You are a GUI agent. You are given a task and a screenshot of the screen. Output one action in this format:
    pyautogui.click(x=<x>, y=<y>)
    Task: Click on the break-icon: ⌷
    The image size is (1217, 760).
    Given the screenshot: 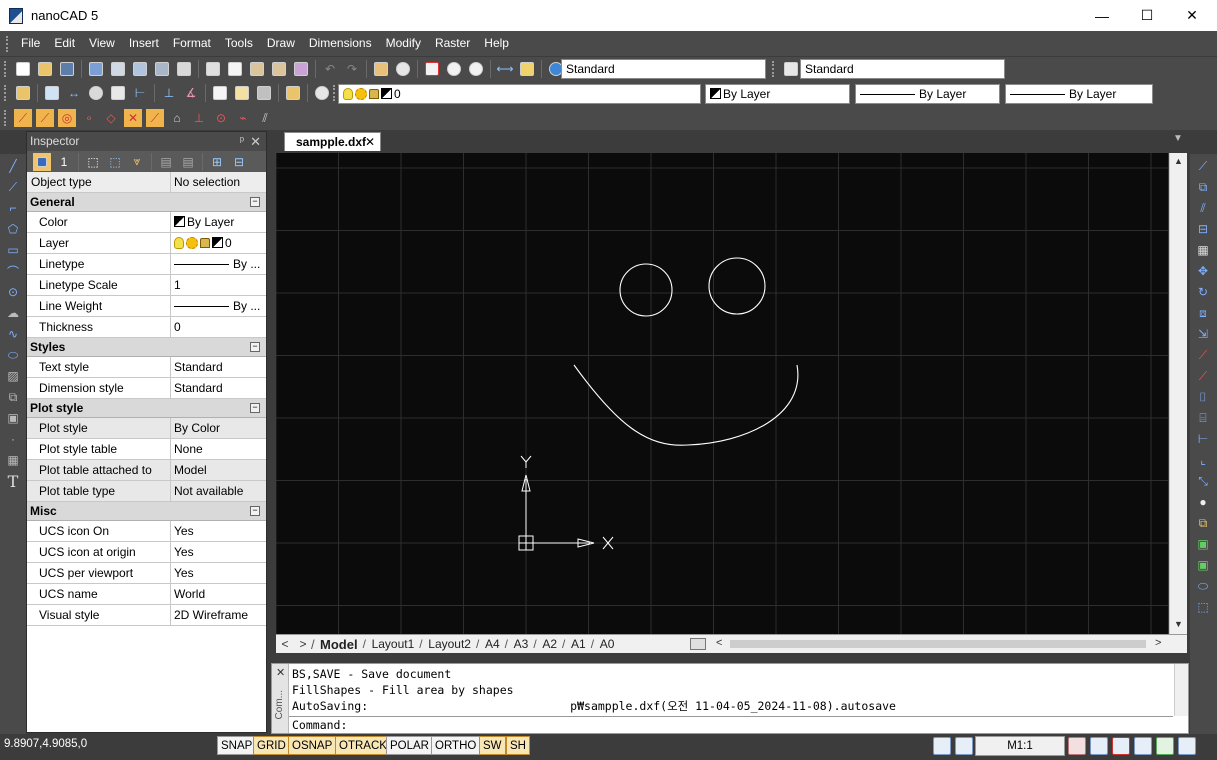 What is the action you would take?
    pyautogui.click(x=1203, y=397)
    